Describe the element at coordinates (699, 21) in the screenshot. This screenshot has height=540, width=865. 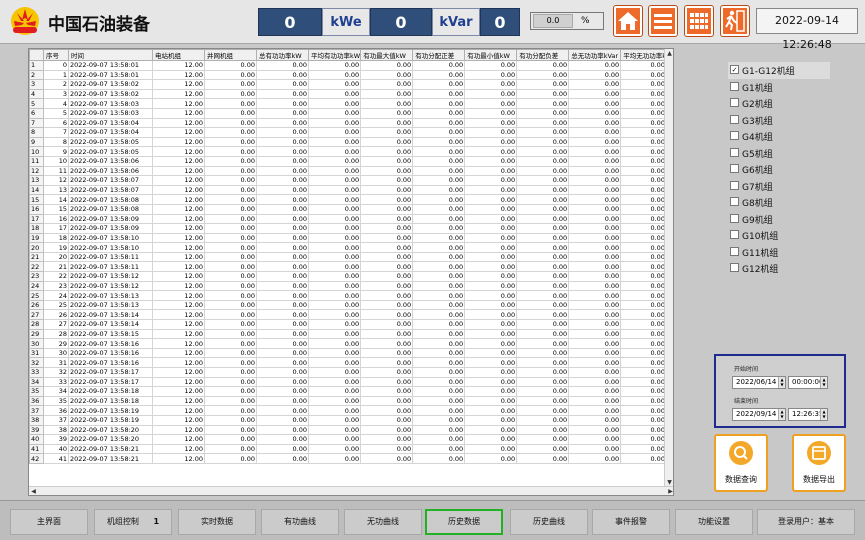
I see `grid-button` at that location.